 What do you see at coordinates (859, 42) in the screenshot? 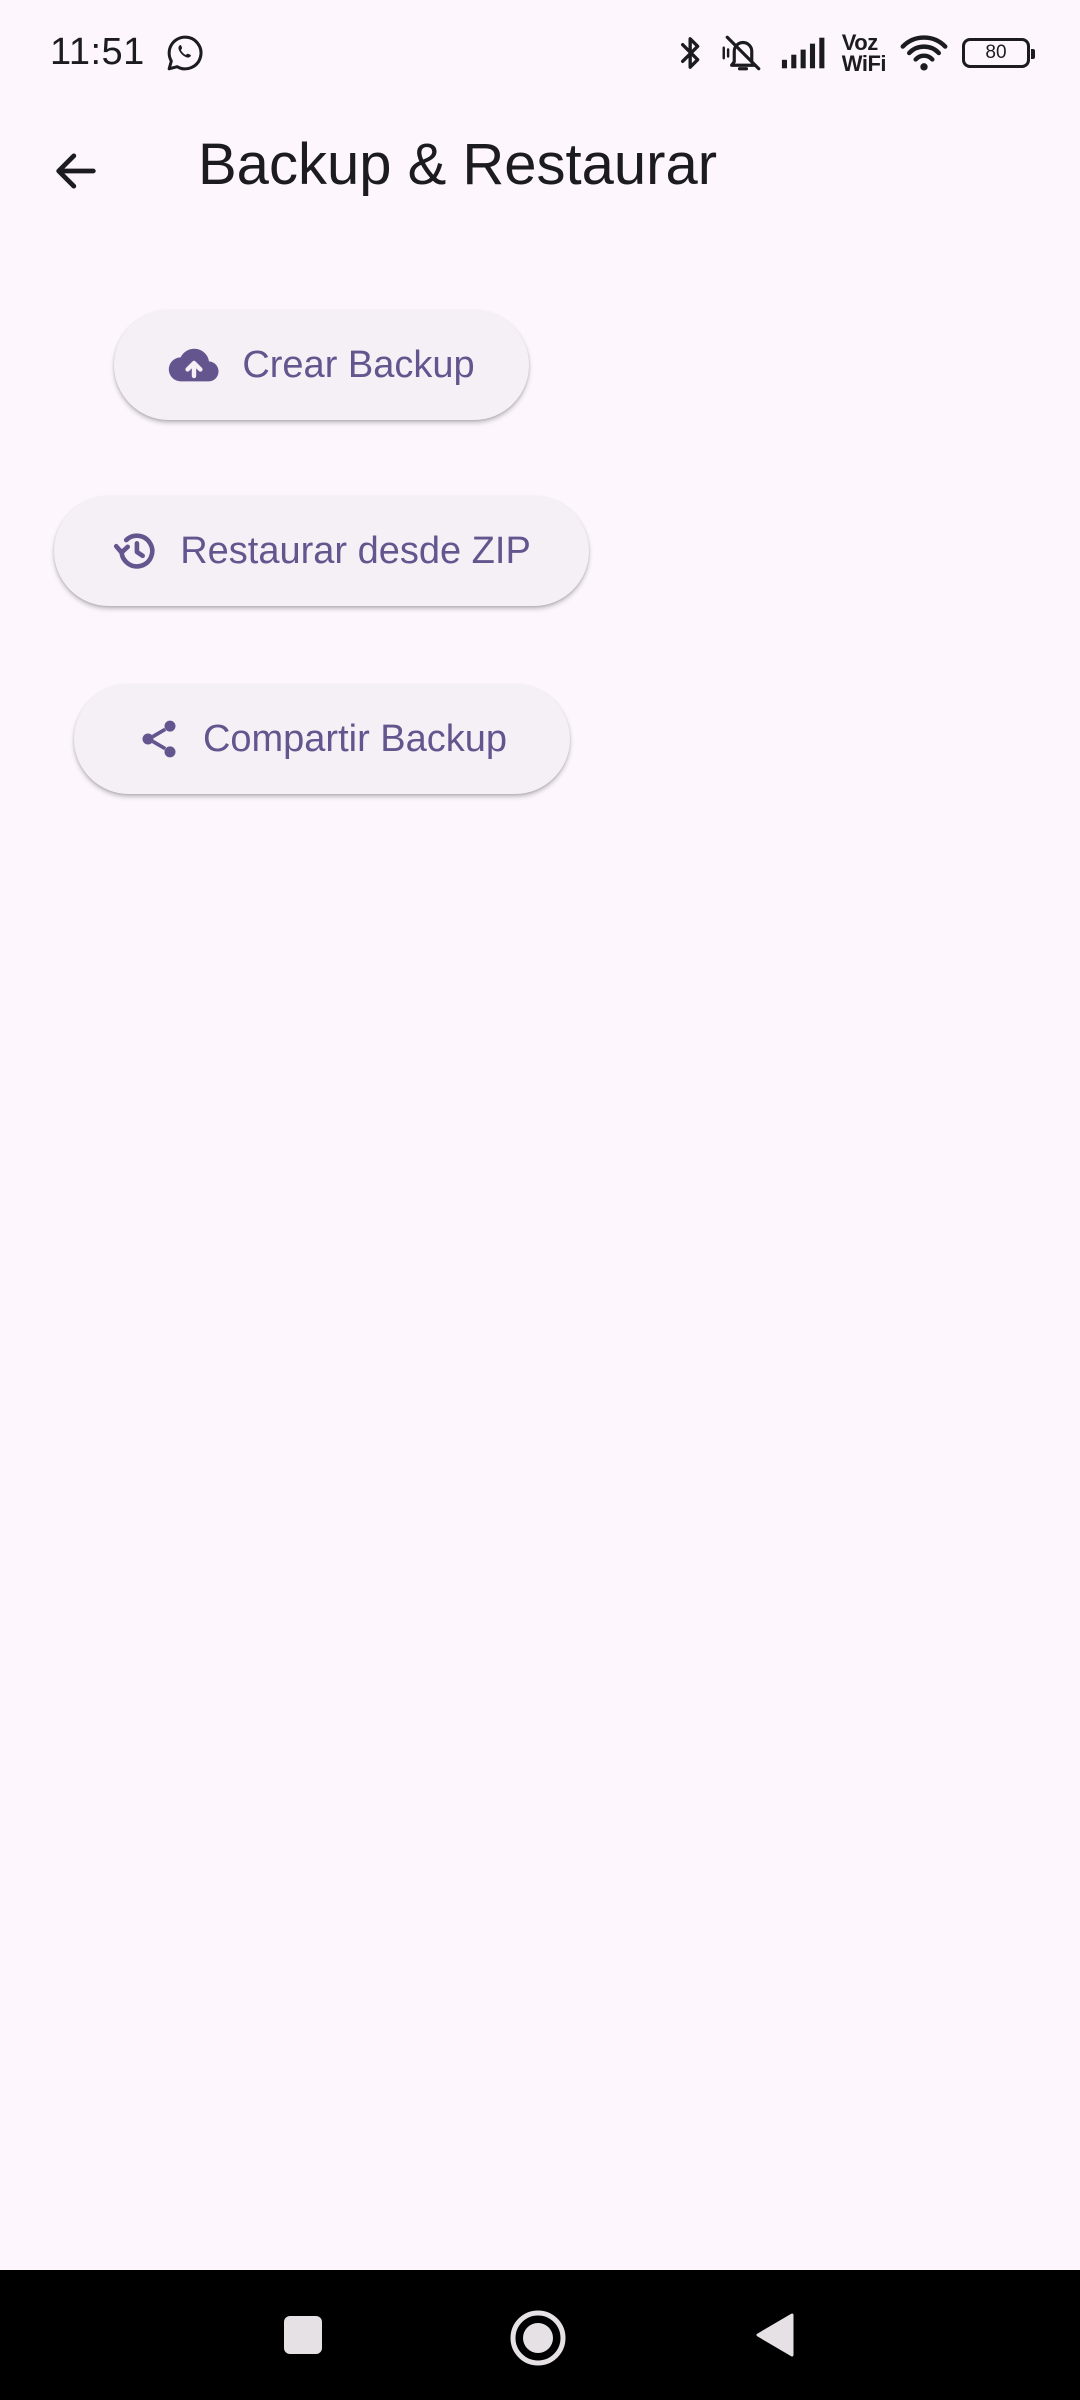
I see `voz-label: Voz` at bounding box center [859, 42].